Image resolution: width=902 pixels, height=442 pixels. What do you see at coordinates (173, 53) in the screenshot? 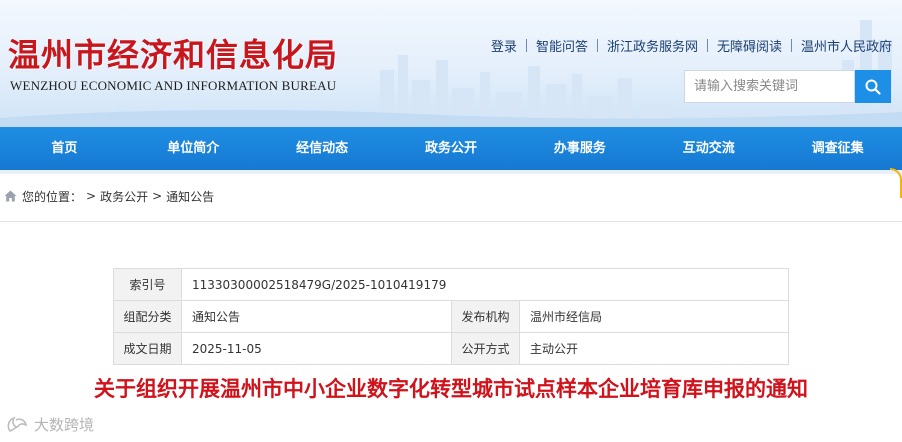
I see `site-logo-title: 温州市经济和信息化局` at bounding box center [173, 53].